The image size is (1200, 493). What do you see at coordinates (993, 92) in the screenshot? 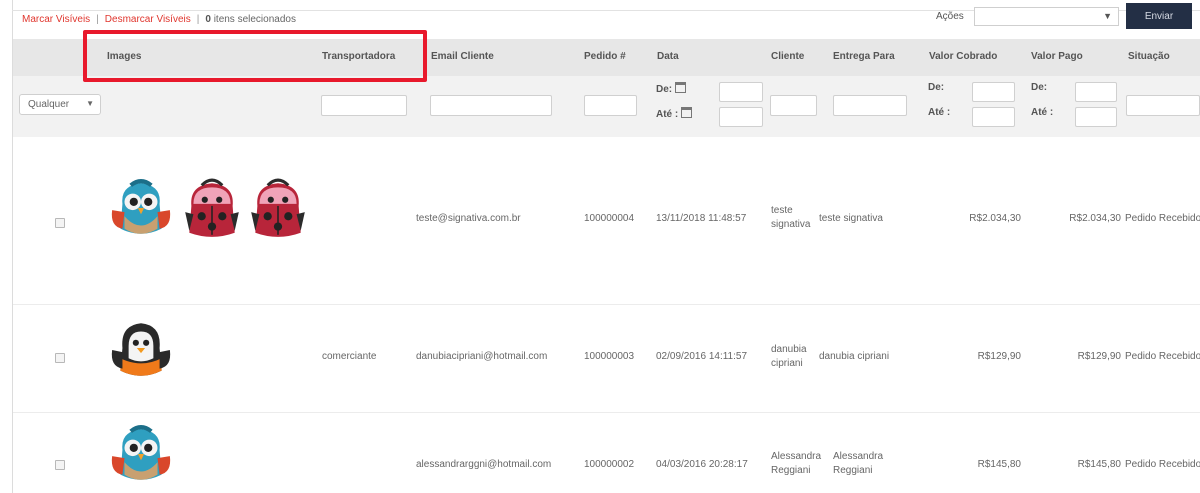
I see `charged-from-input` at bounding box center [993, 92].